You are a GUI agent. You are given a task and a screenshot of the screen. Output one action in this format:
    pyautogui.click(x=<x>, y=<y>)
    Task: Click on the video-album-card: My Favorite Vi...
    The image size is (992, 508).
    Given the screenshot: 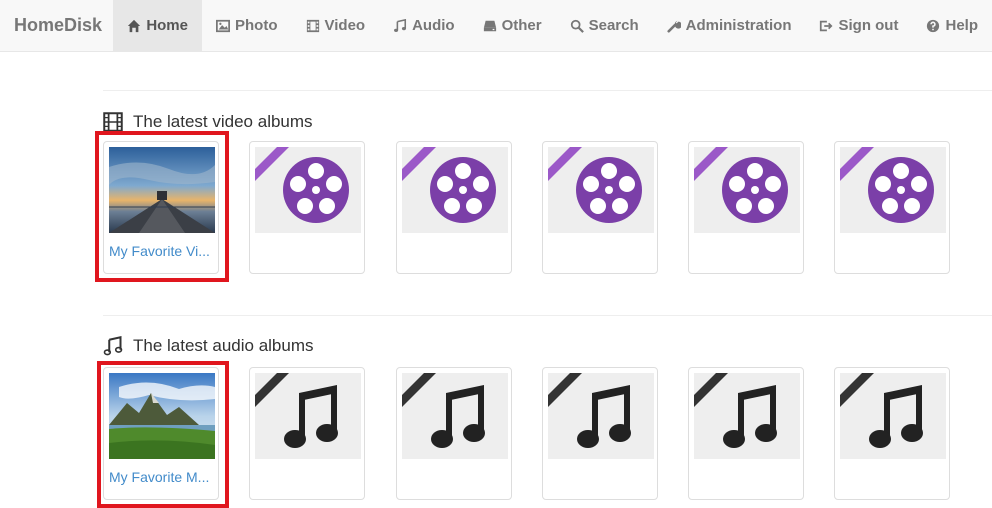 What is the action you would take?
    pyautogui.click(x=161, y=207)
    